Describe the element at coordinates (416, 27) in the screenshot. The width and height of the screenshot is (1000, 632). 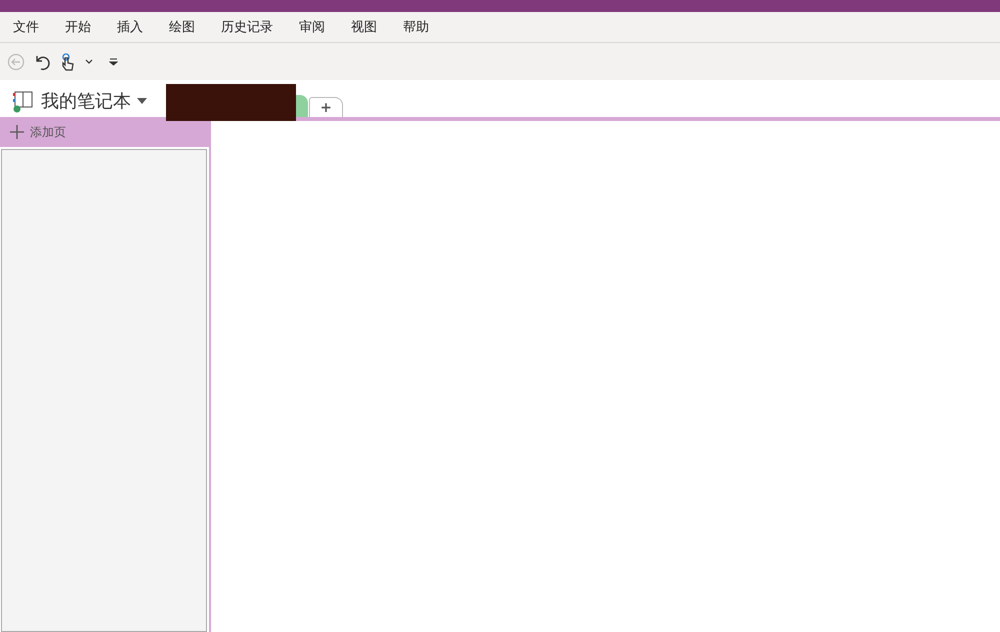
I see `menu-item: 帮助` at that location.